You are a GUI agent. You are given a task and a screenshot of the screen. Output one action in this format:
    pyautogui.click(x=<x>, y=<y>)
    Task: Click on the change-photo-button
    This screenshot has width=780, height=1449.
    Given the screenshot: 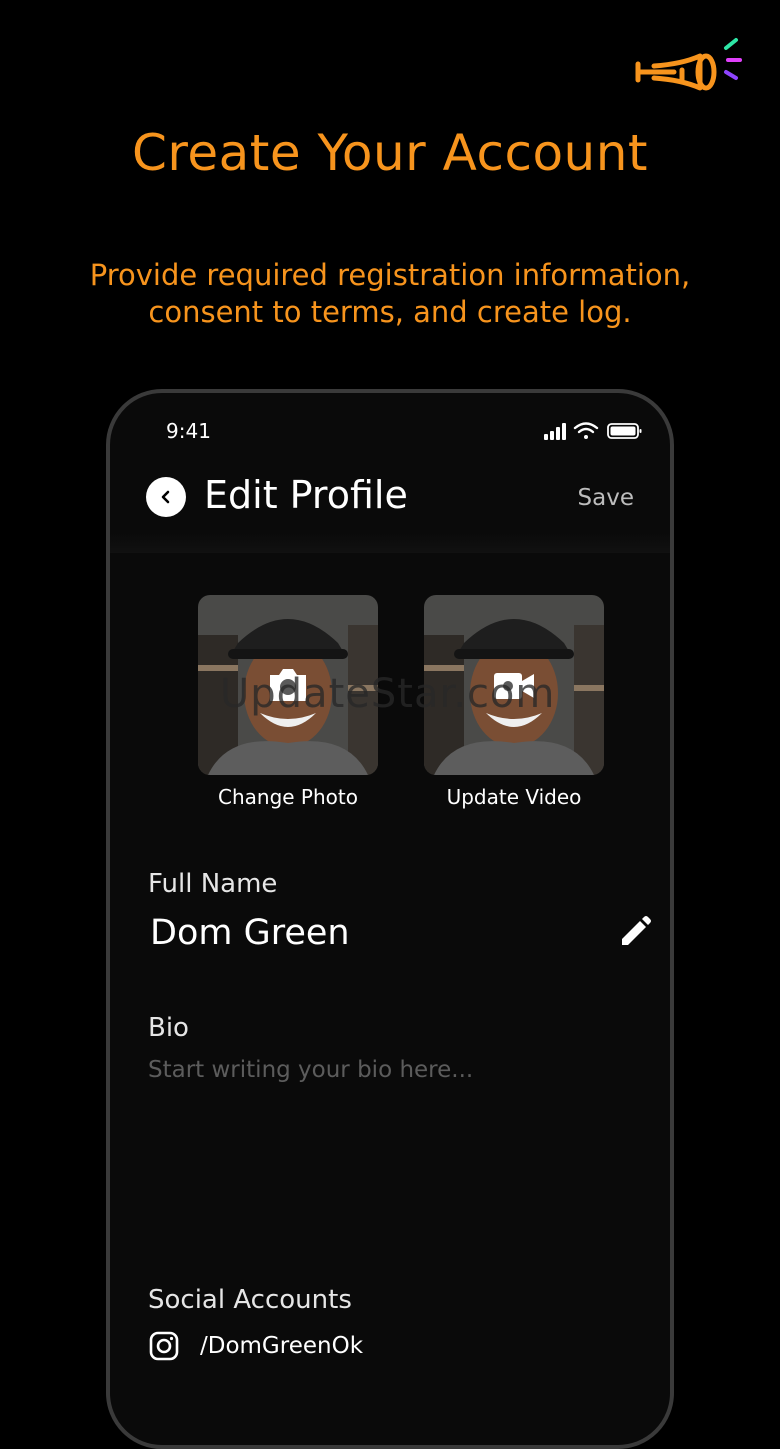 What is the action you would take?
    pyautogui.click(x=288, y=685)
    